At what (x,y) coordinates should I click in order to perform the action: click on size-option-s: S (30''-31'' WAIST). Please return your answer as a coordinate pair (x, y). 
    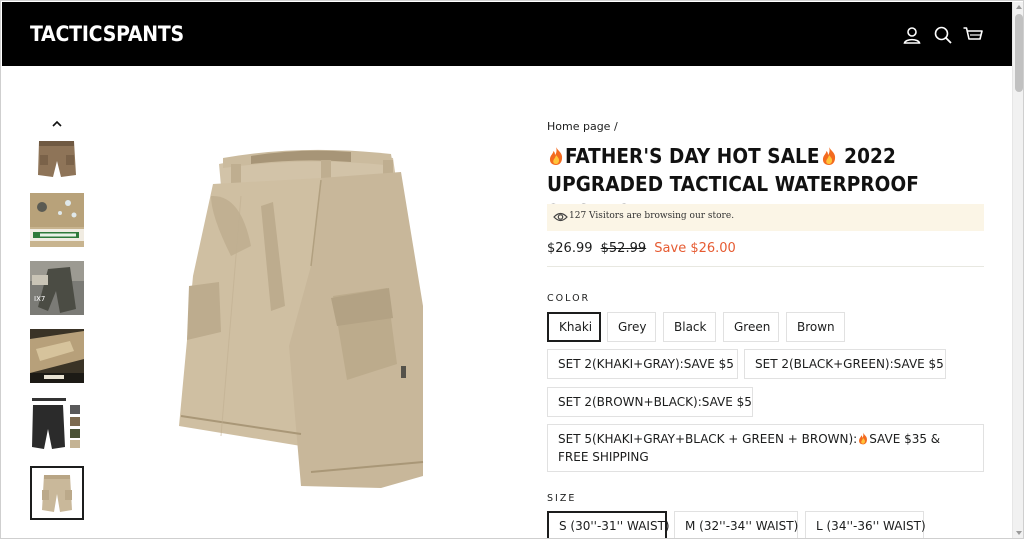
    Looking at the image, I should click on (608, 524).